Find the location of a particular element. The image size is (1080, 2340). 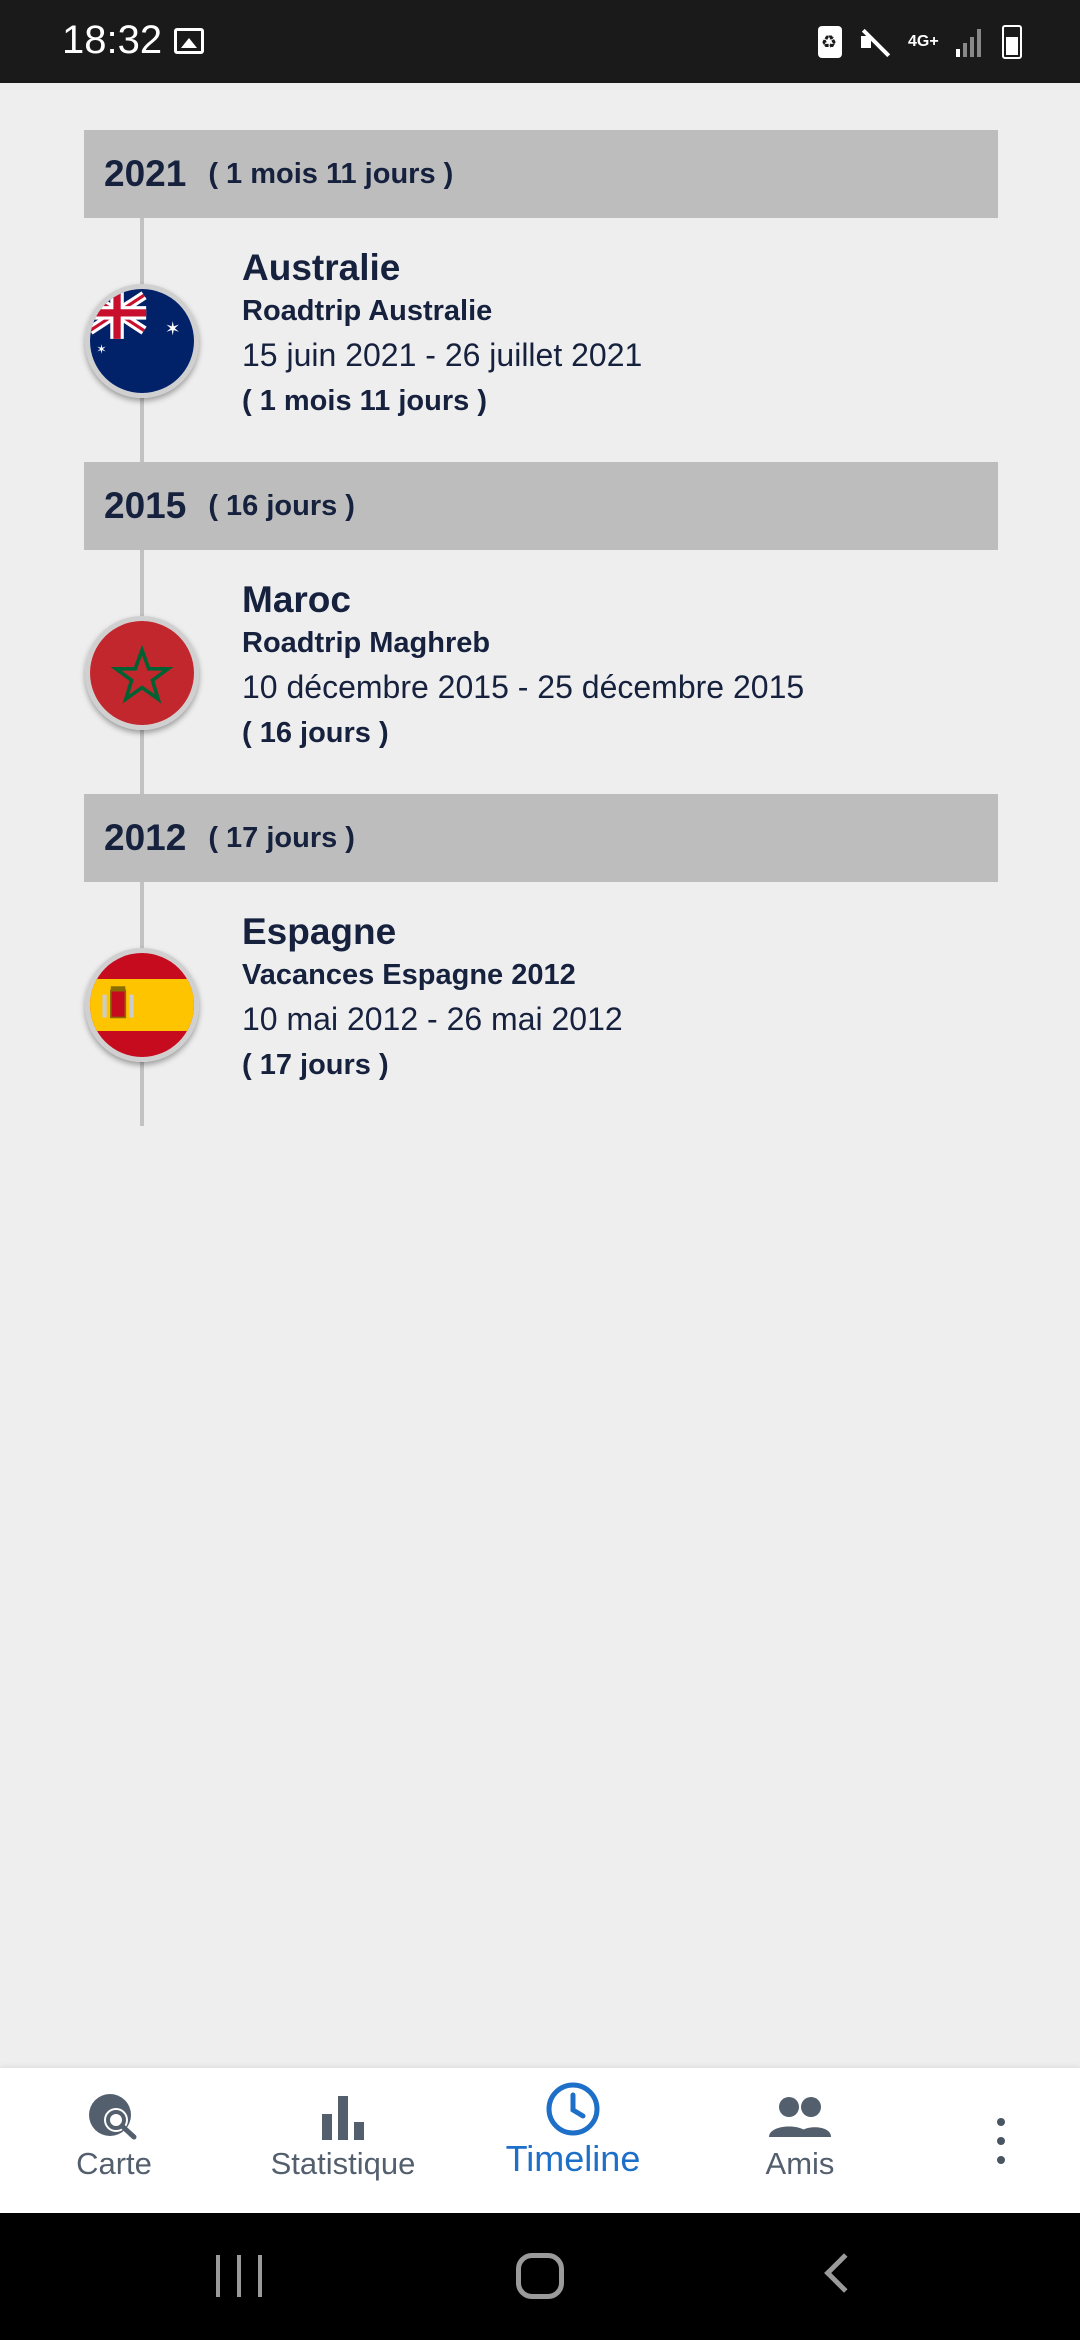

nav-label: Timeline is located at coordinates (573, 2158).